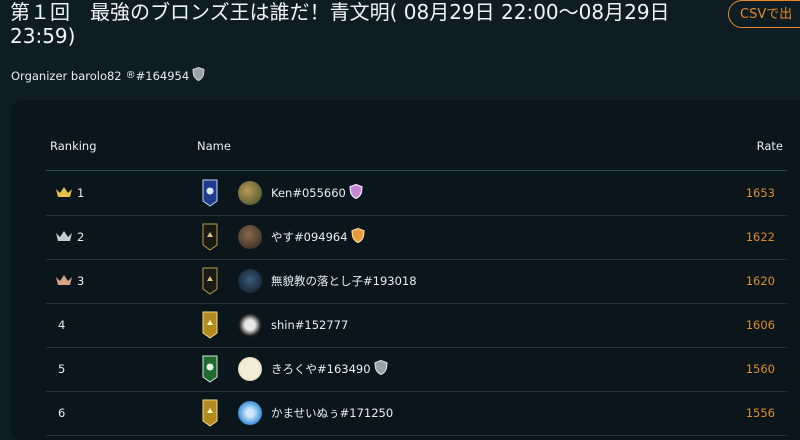 This screenshot has height=440, width=800. I want to click on header-ranking: Ranking, so click(73, 146).